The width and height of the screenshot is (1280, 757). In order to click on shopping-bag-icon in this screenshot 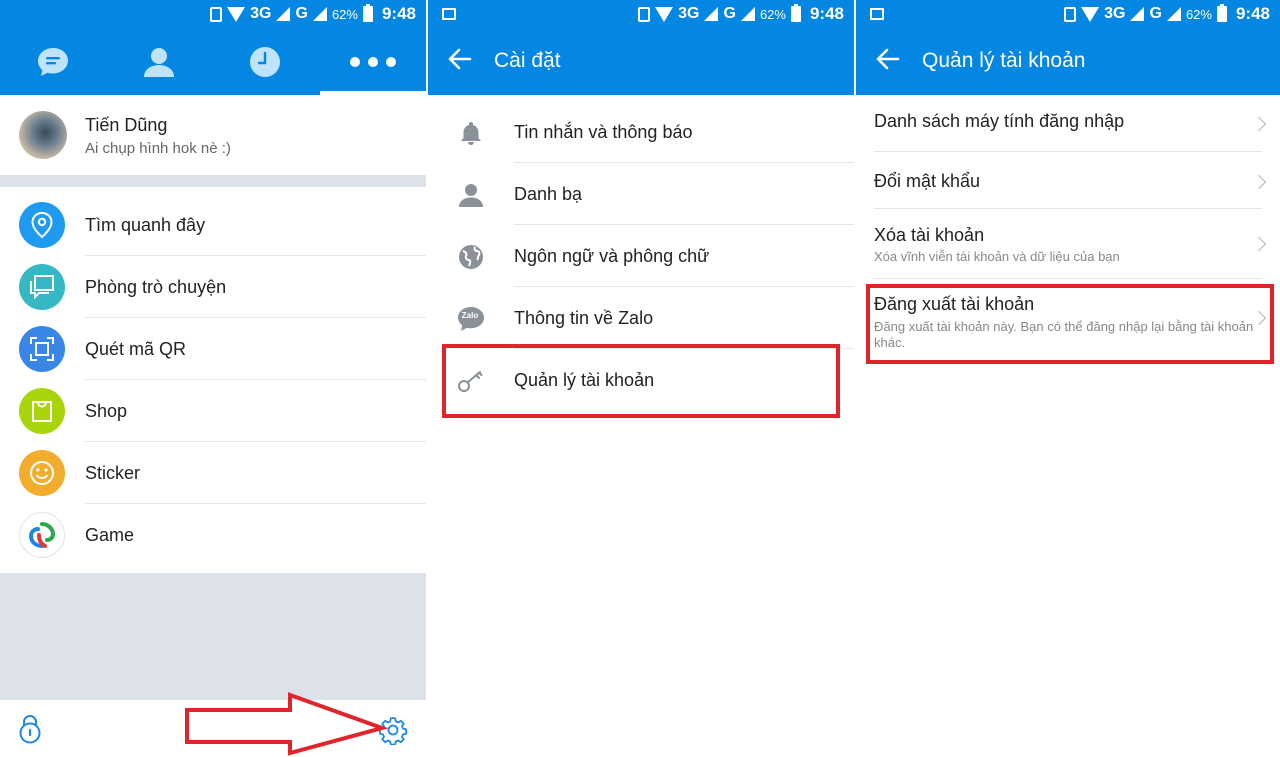, I will do `click(42, 411)`.